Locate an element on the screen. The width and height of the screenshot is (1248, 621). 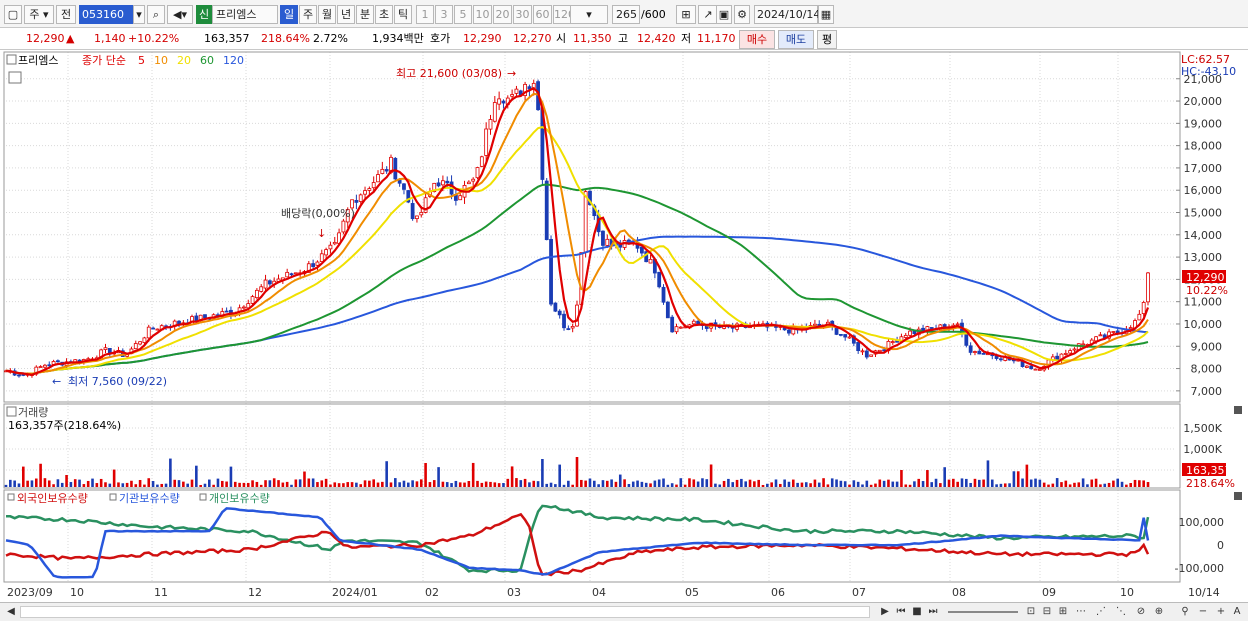
tool-icon-6: ⋱ is located at coordinates (1121, 612).